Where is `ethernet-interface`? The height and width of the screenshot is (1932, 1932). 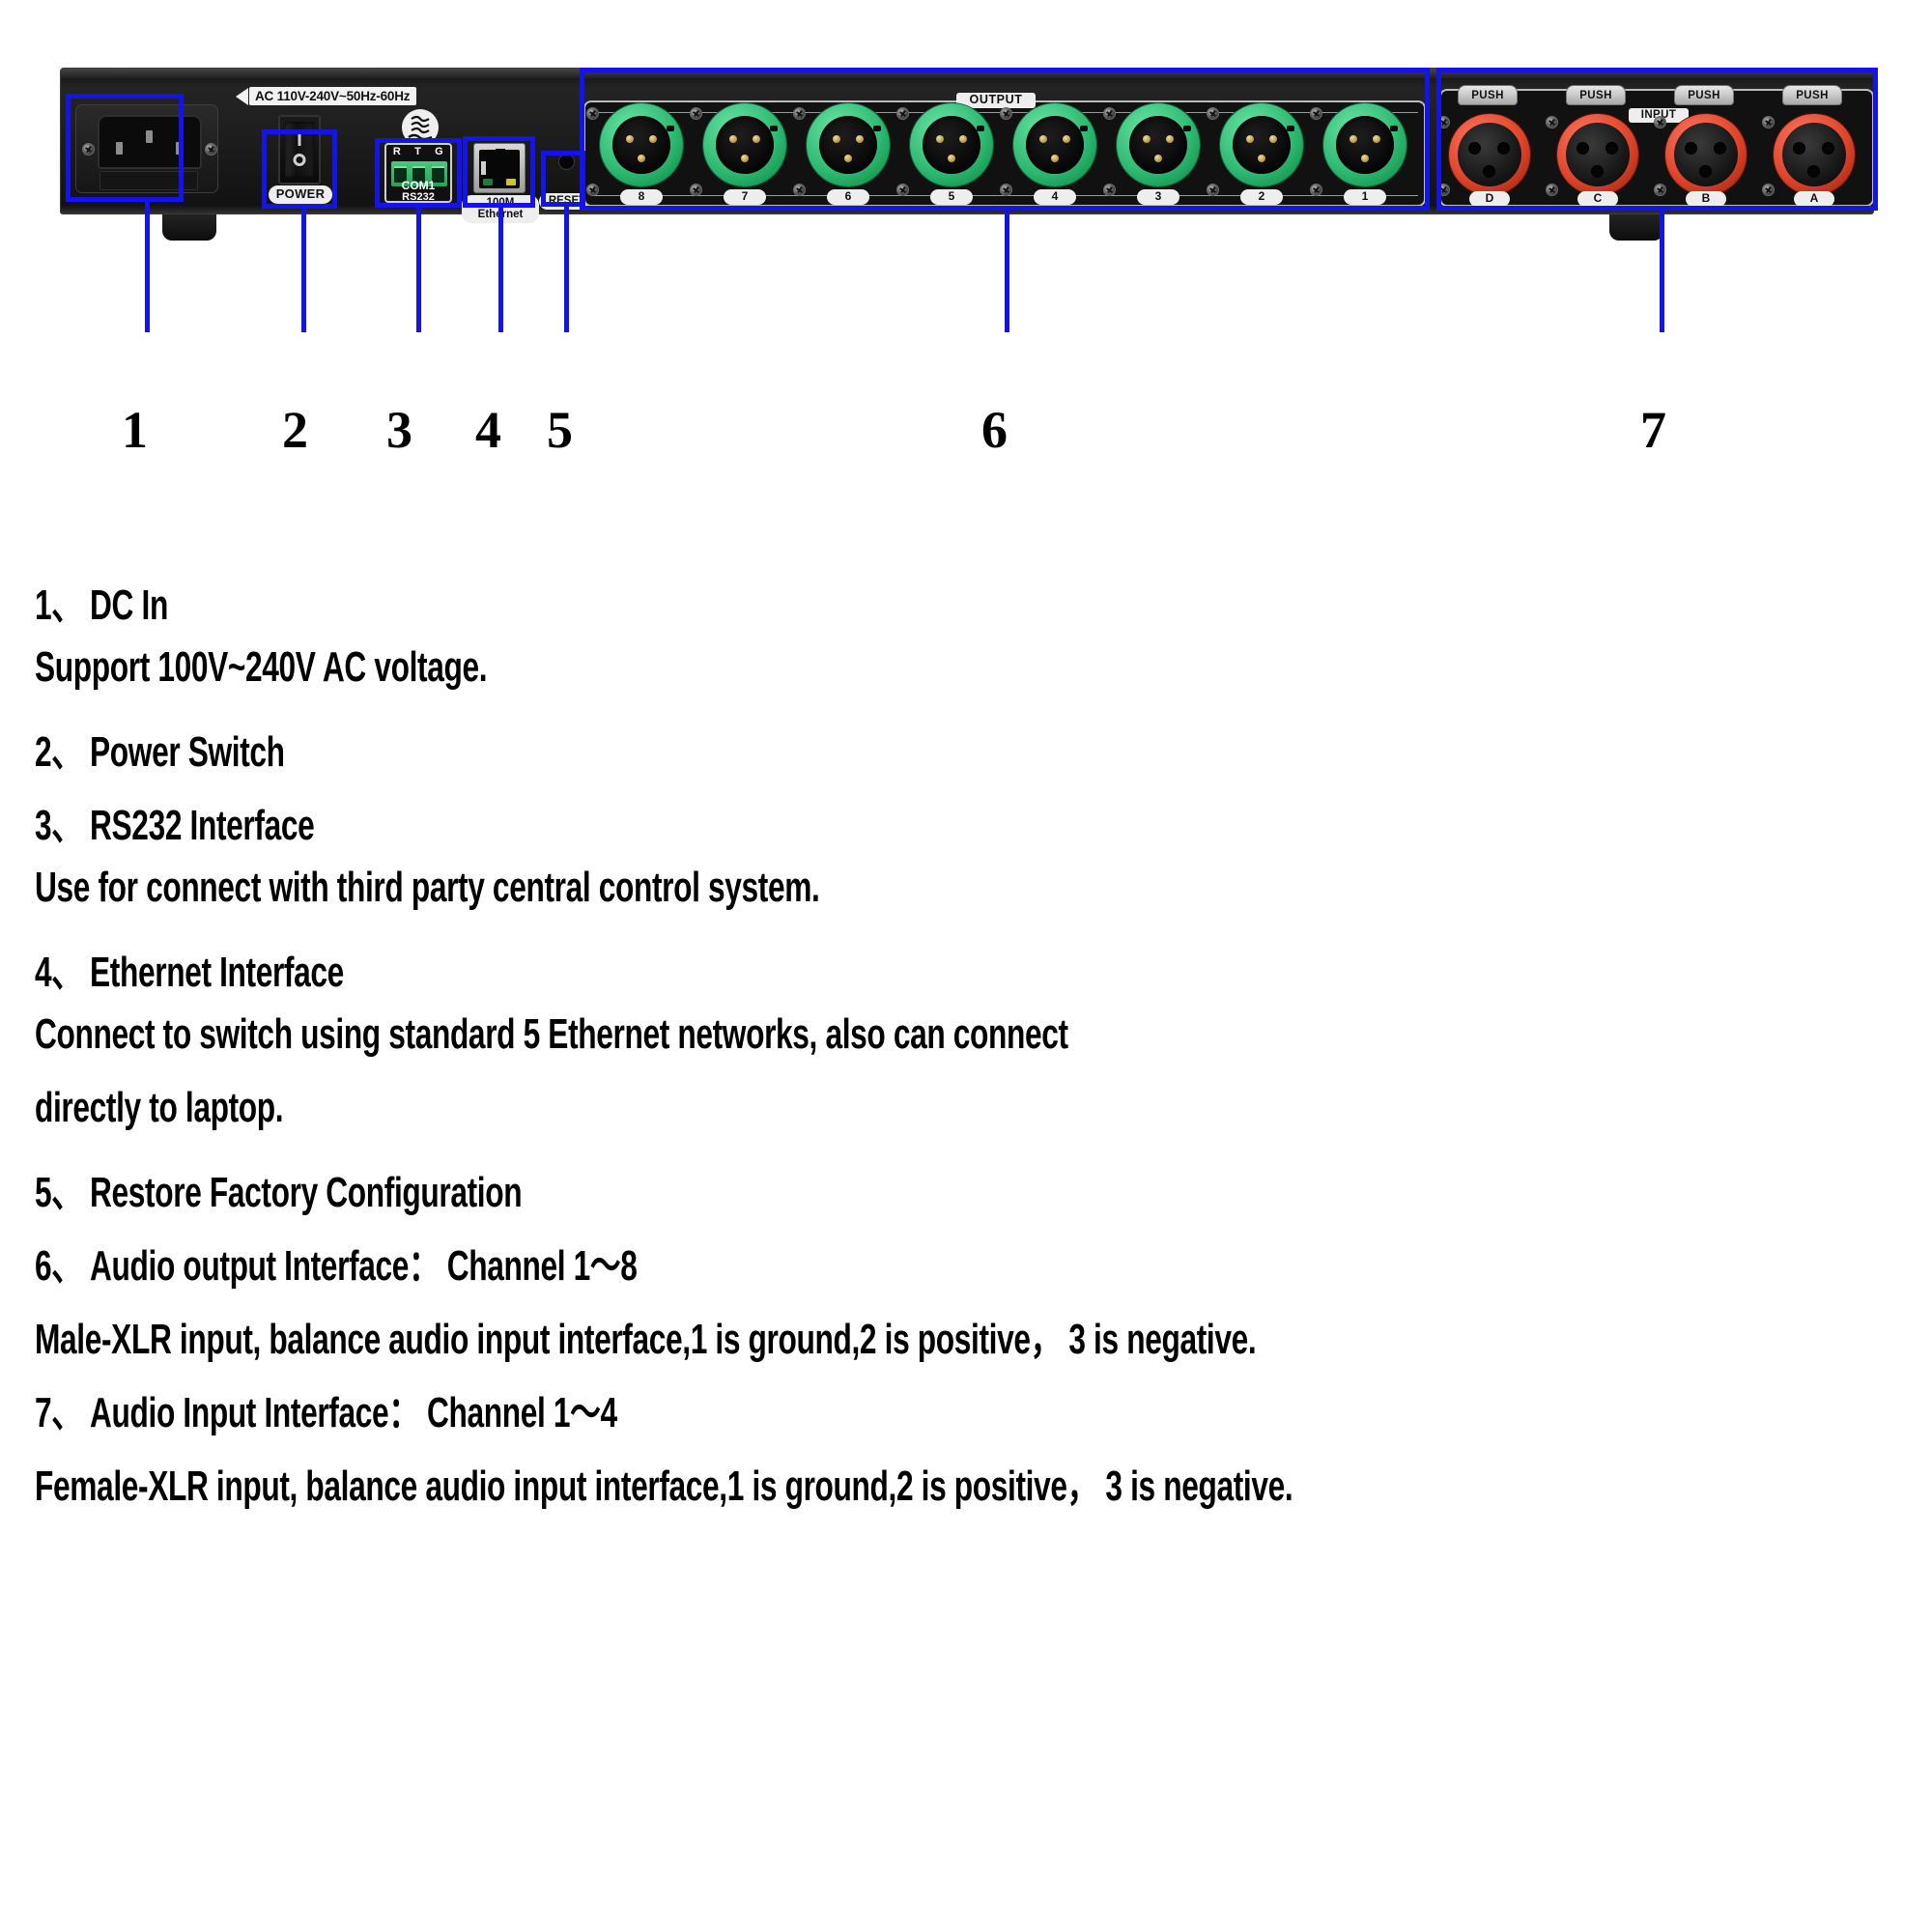
ethernet-interface is located at coordinates (499, 168).